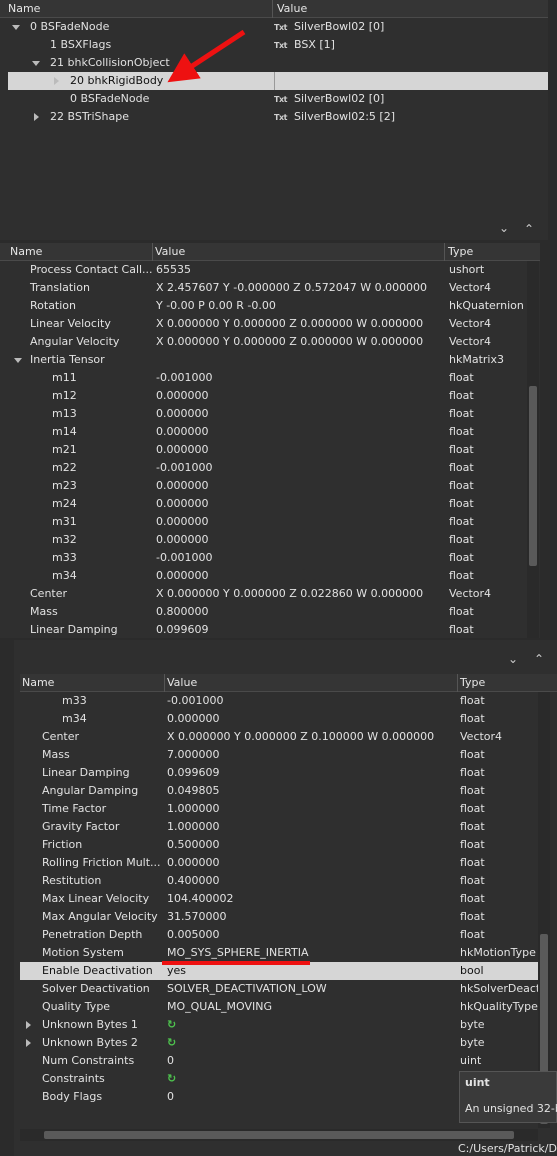  Describe the element at coordinates (279, 917) in the screenshot. I see `property-row: Max Angular Velocity 31.570000 float` at that location.